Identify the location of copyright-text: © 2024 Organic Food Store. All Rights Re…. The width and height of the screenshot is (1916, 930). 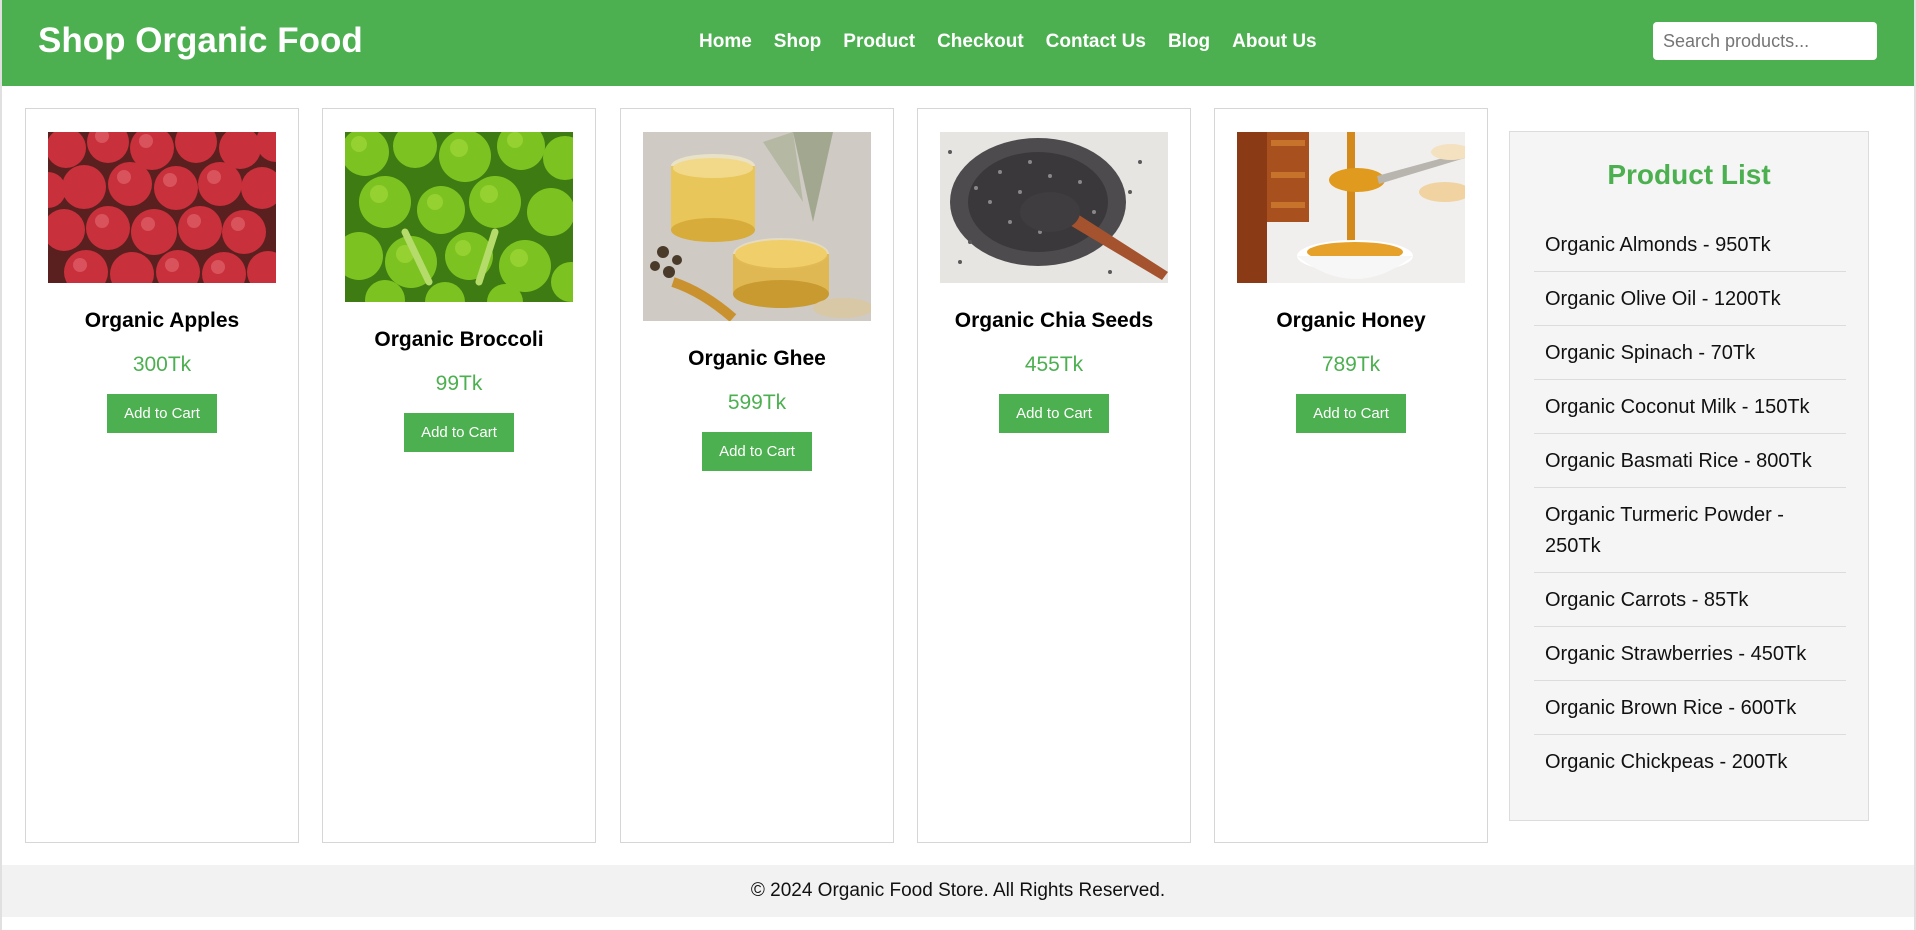
(958, 890).